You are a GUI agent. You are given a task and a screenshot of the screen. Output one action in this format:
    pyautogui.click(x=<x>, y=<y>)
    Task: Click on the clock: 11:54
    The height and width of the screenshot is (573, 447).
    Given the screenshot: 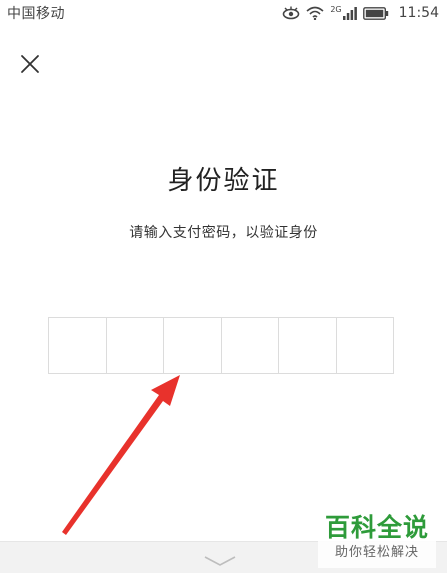 What is the action you would take?
    pyautogui.click(x=418, y=13)
    